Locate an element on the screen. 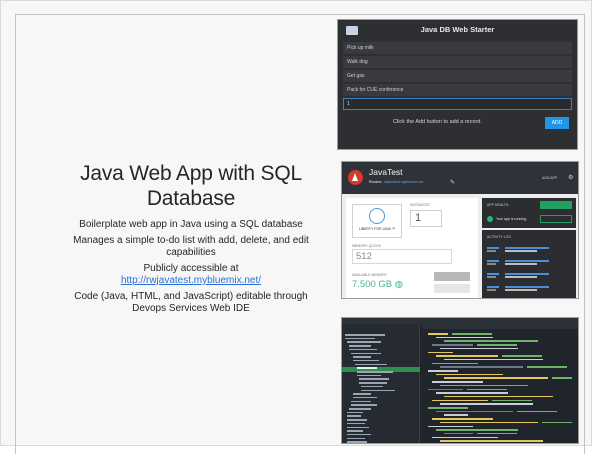  stop-button is located at coordinates (556, 219).